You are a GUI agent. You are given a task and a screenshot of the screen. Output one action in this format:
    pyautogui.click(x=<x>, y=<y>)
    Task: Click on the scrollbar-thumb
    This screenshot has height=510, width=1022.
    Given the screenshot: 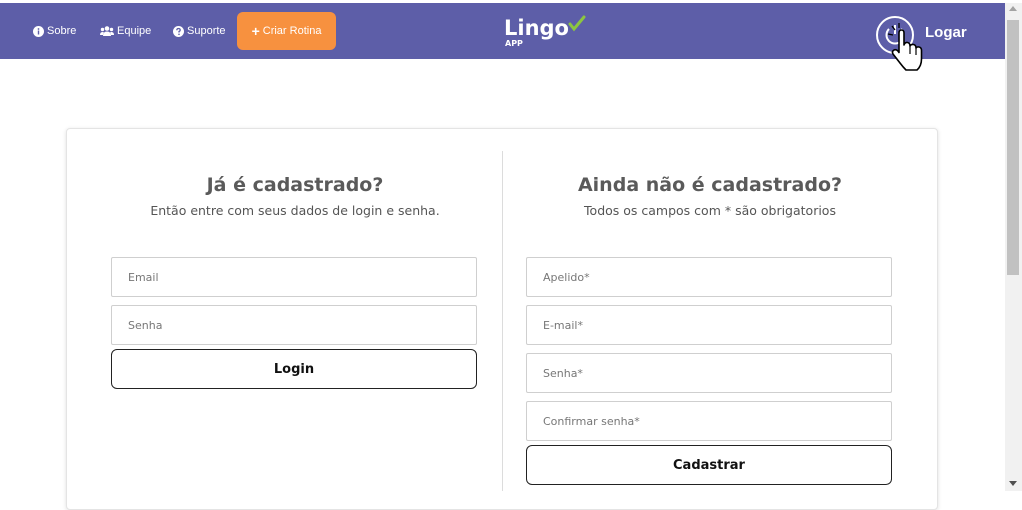 What is the action you would take?
    pyautogui.click(x=1013, y=147)
    